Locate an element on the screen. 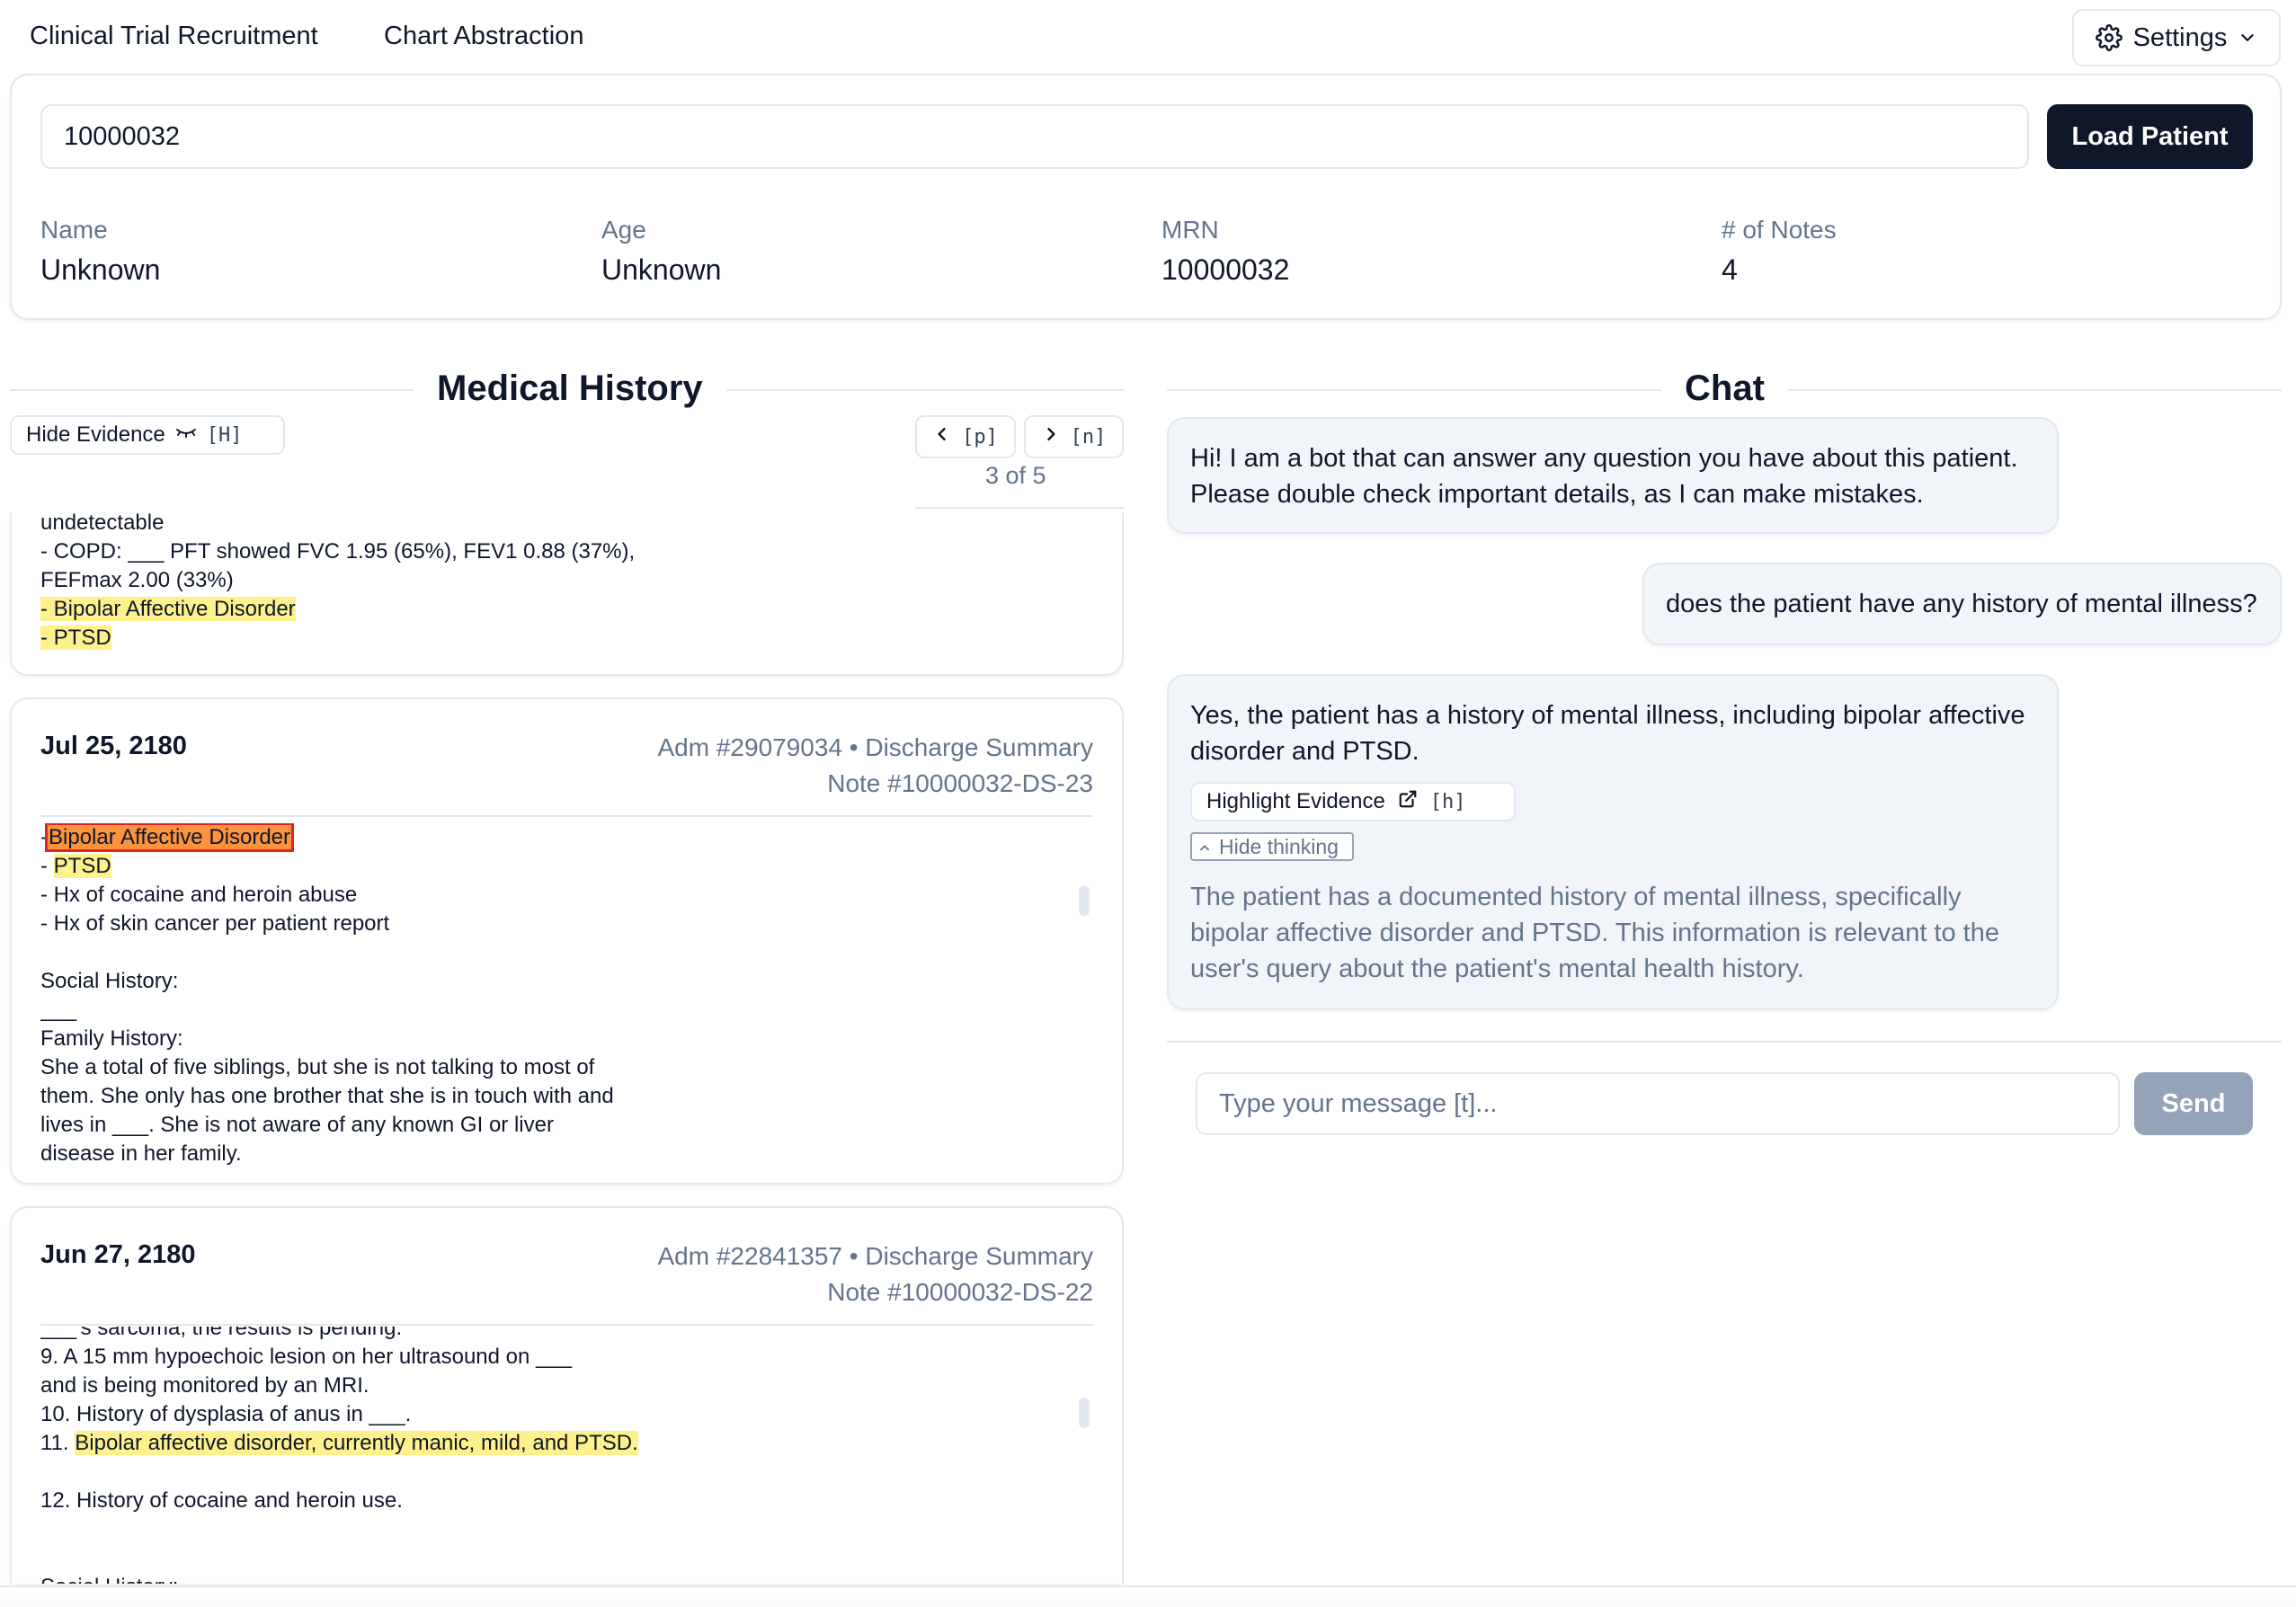 This screenshot has width=2296, height=1607. active-evidence-highlight: Bipolar Affective Disorder is located at coordinates (169, 838).